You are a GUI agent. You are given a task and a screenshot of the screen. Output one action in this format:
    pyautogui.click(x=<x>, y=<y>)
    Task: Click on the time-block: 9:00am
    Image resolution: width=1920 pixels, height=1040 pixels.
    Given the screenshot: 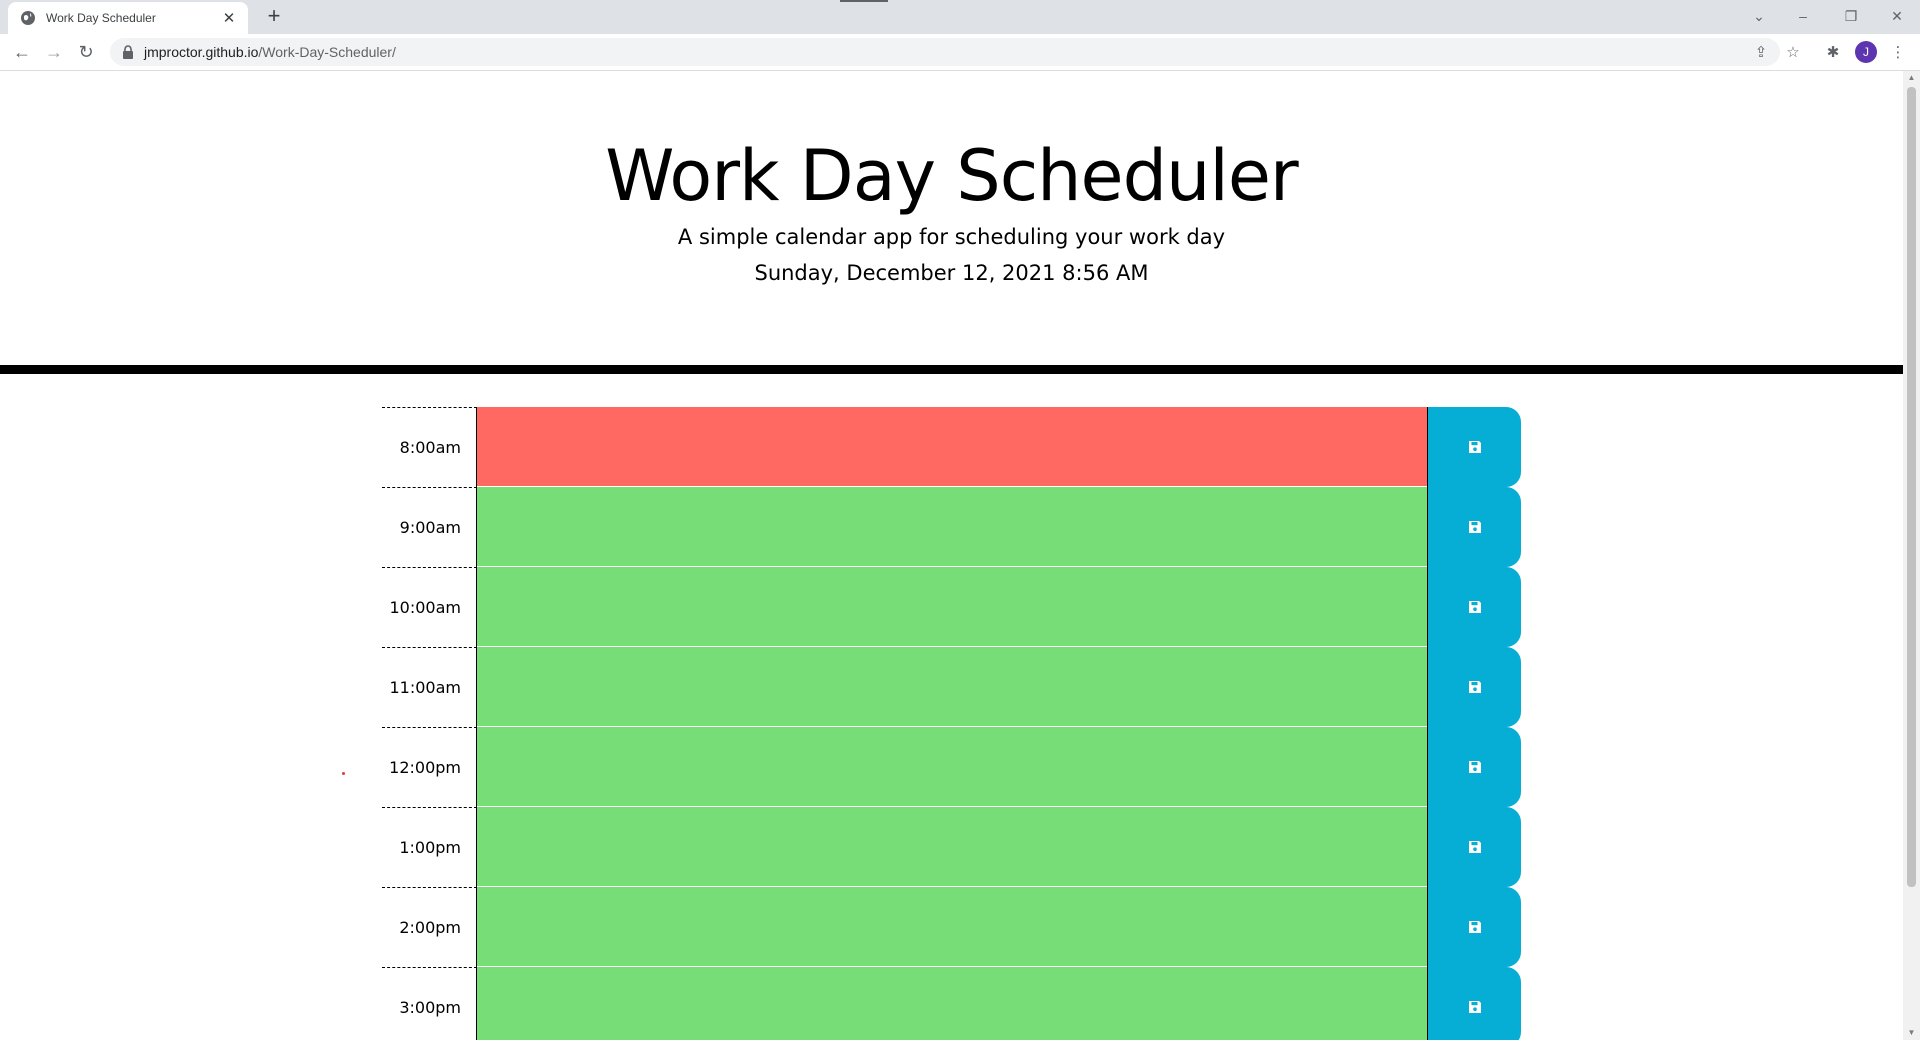 What is the action you would take?
    pyautogui.click(x=951, y=527)
    